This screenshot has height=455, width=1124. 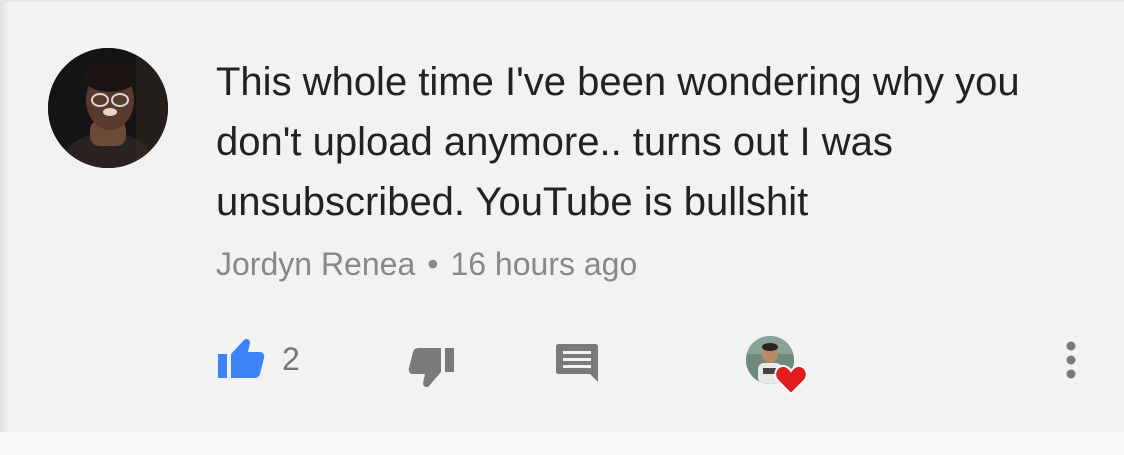 I want to click on thumbs-up-icon, so click(x=241, y=358).